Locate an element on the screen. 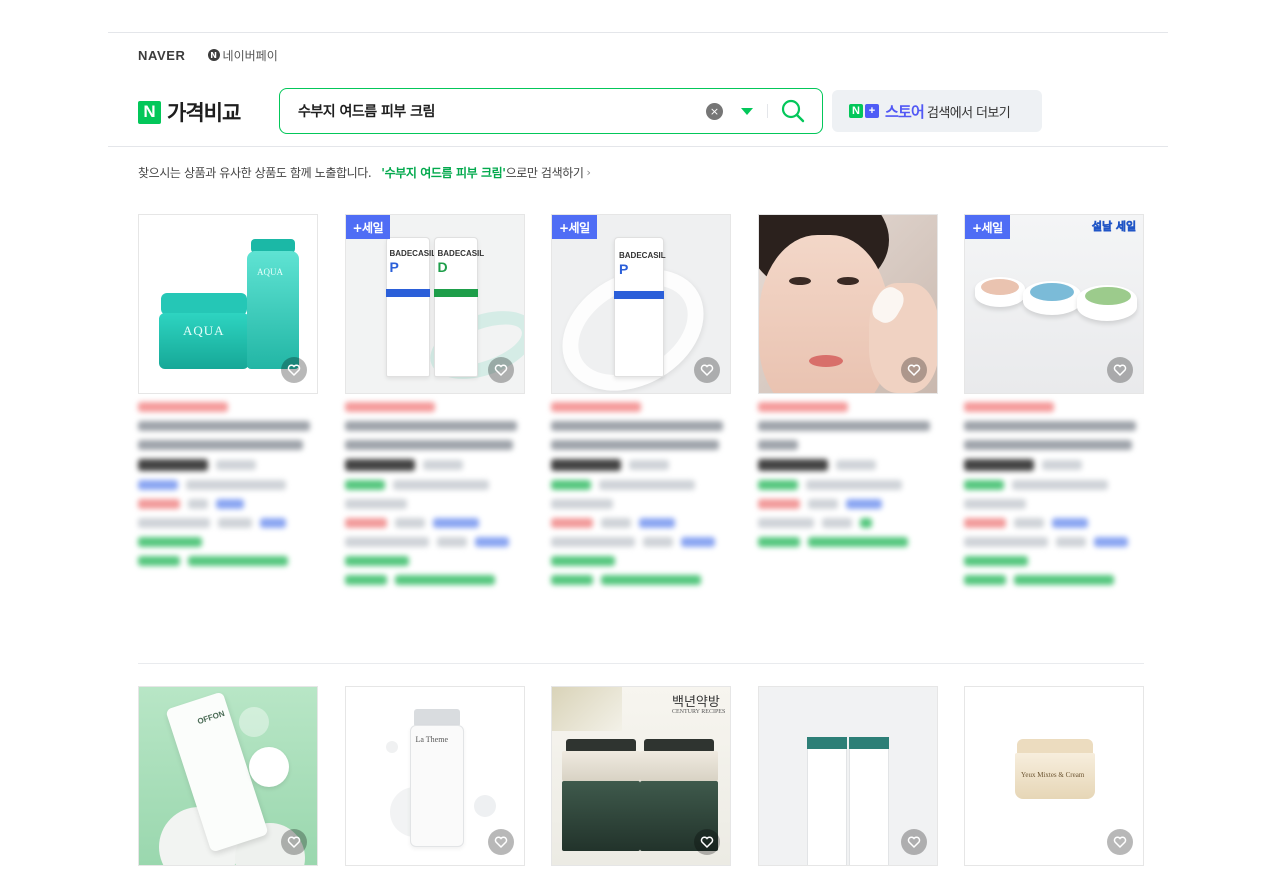 This screenshot has height=874, width=1280. store-word: 스토어 is located at coordinates (905, 111).